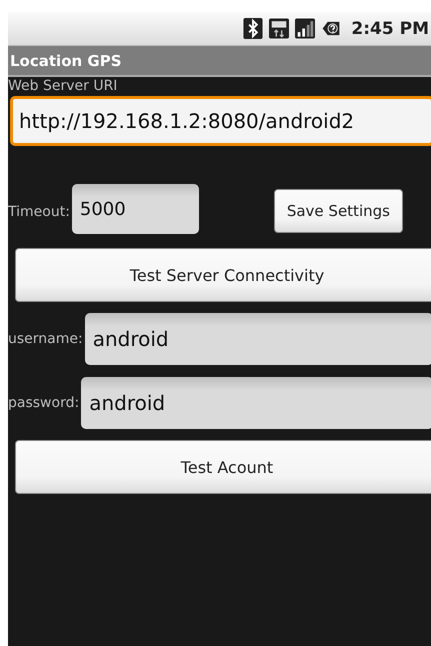 This screenshot has width=431, height=646. What do you see at coordinates (253, 28) in the screenshot?
I see `bluetooth-icon` at bounding box center [253, 28].